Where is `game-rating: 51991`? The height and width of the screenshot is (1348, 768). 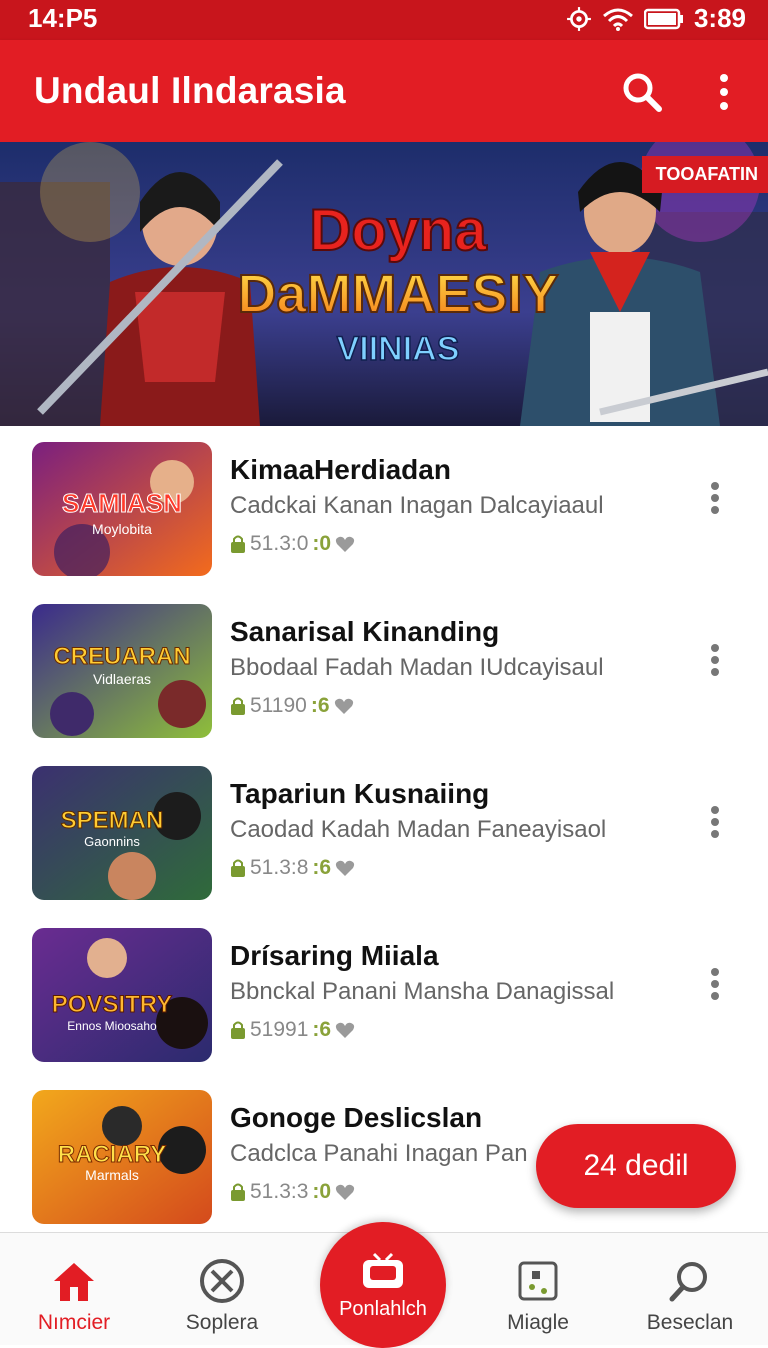 game-rating: 51991 is located at coordinates (279, 1029).